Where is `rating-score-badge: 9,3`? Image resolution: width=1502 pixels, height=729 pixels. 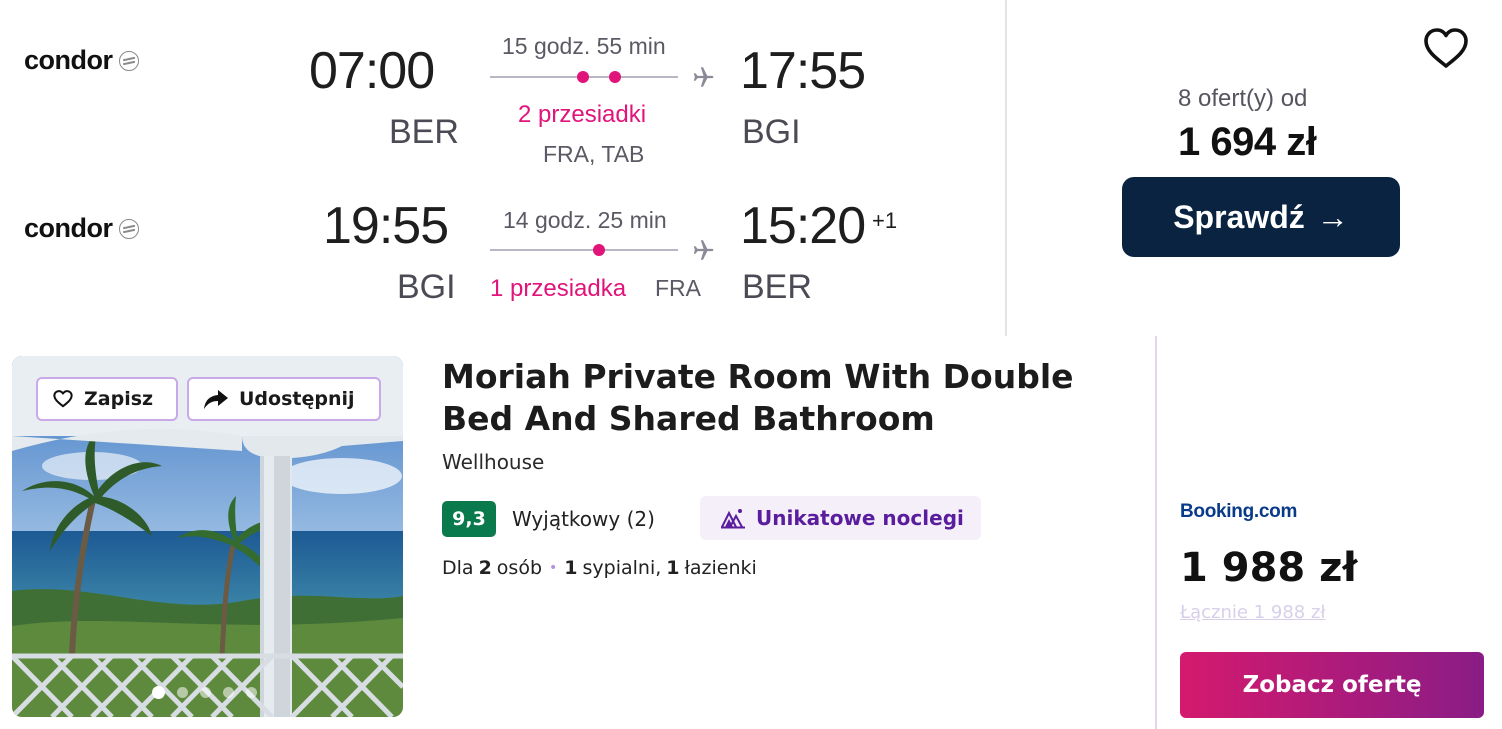 rating-score-badge: 9,3 is located at coordinates (469, 519).